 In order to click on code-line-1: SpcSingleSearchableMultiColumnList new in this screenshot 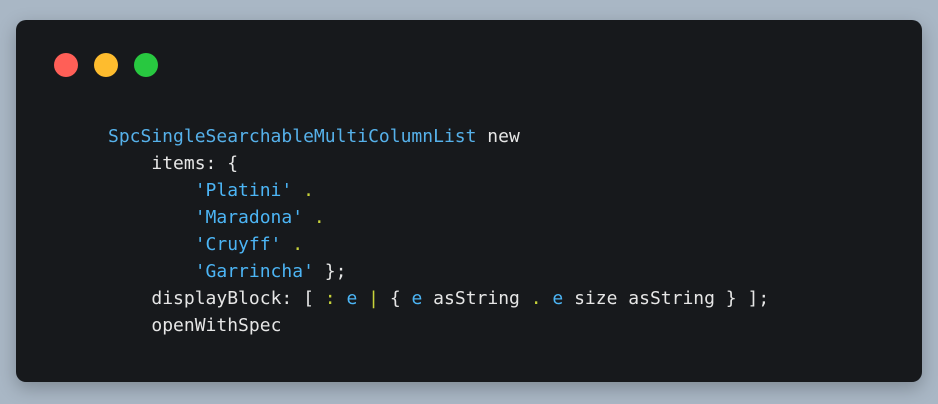, I will do `click(438, 136)`.